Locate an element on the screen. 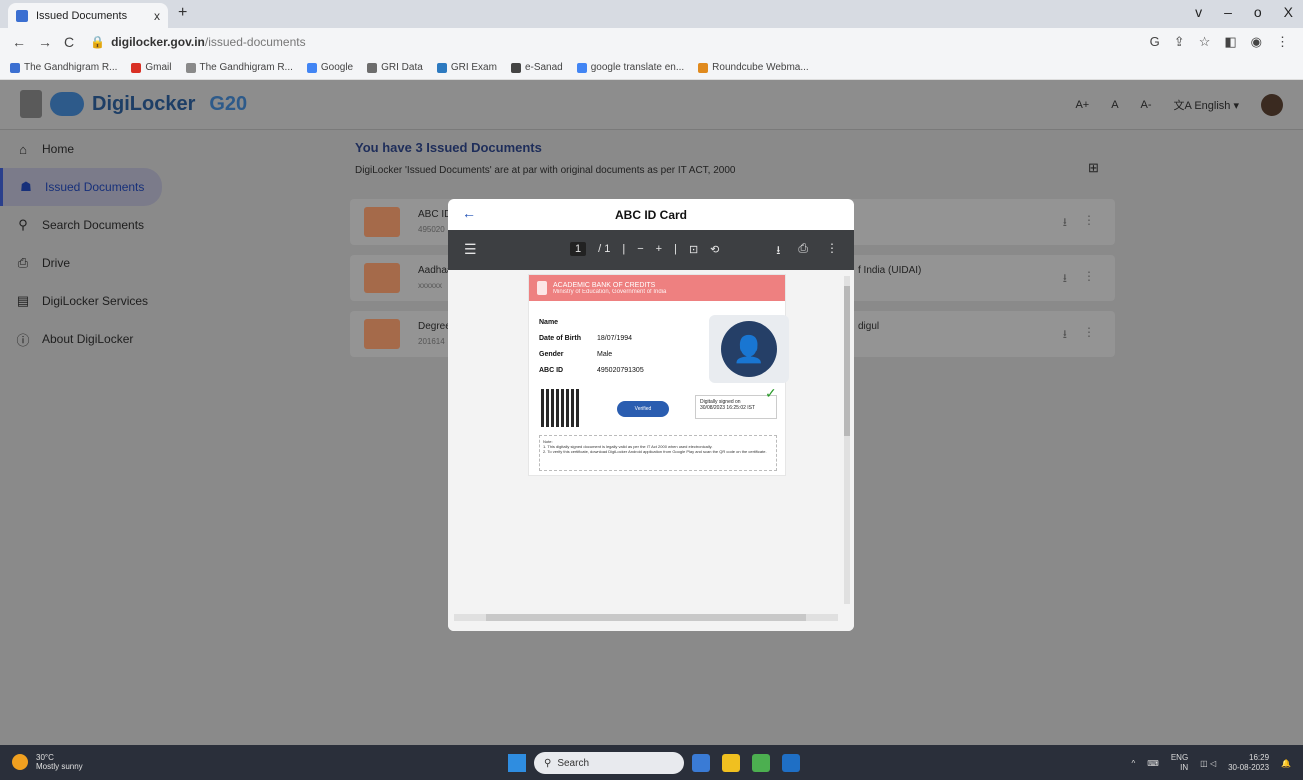 Image resolution: width=1303 pixels, height=780 pixels. back-arrow-icon: ← is located at coordinates (469, 213).